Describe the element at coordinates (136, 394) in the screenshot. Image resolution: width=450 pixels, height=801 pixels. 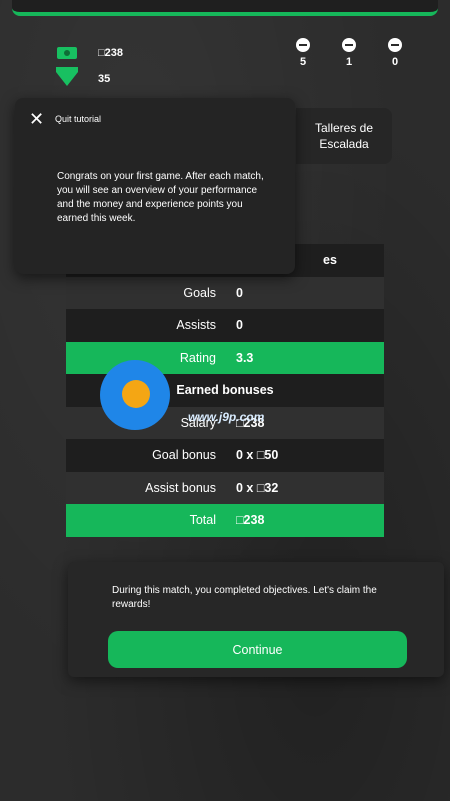
I see `watermark-dot-icon` at that location.